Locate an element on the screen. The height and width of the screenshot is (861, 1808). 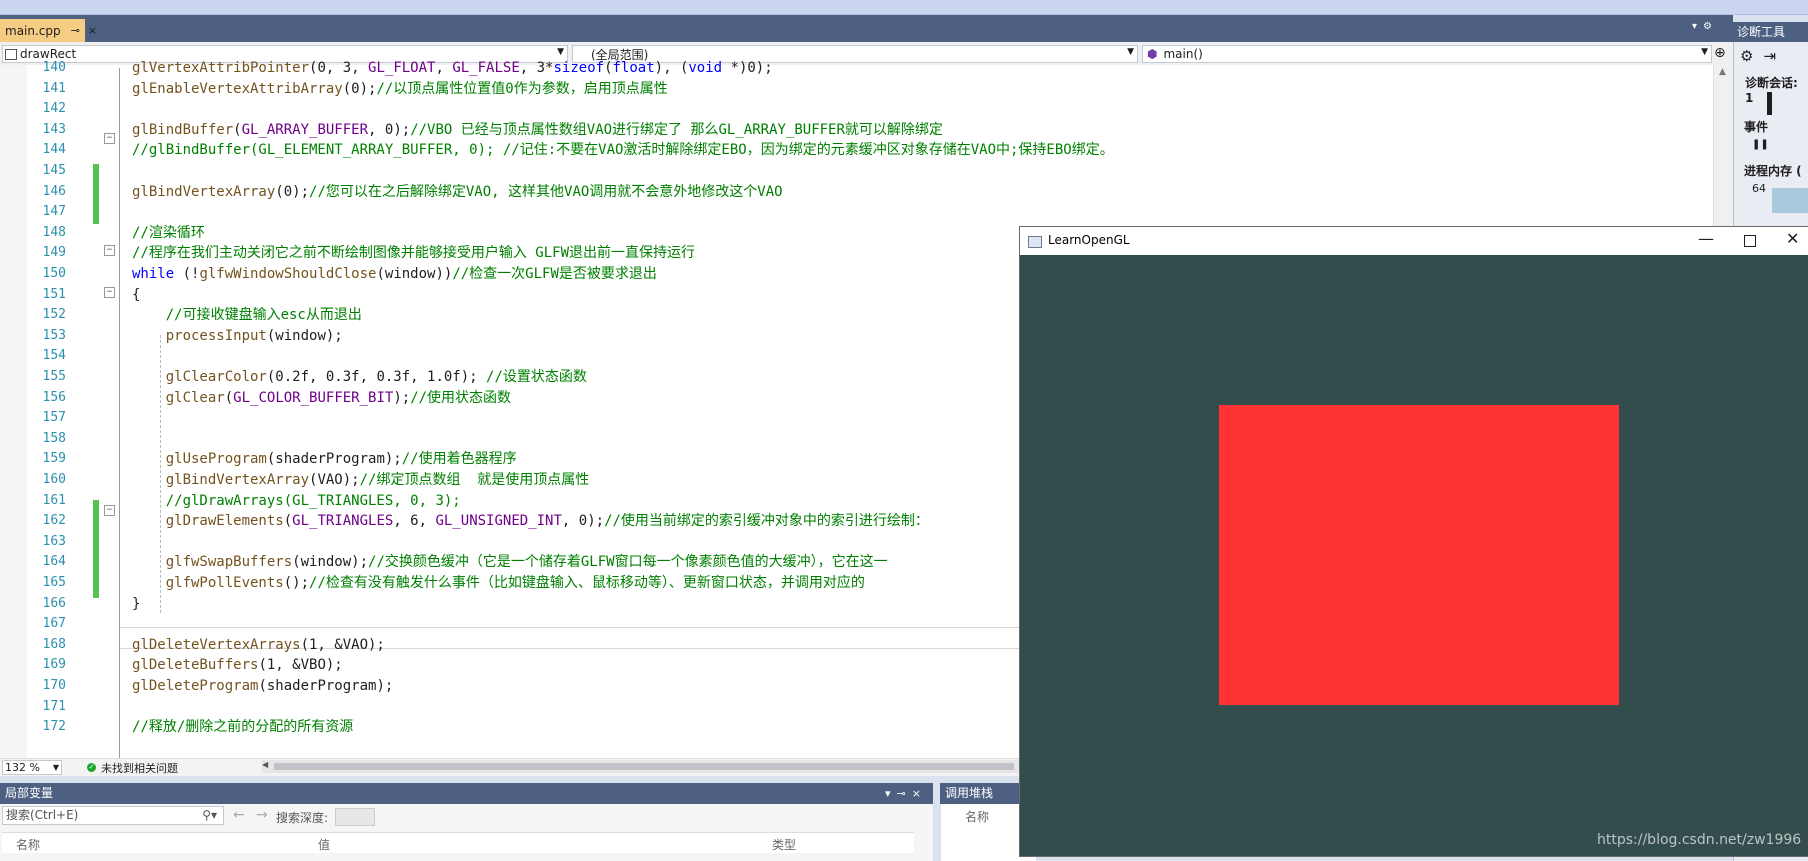
code-line: 142 is located at coordinates (866, 109).